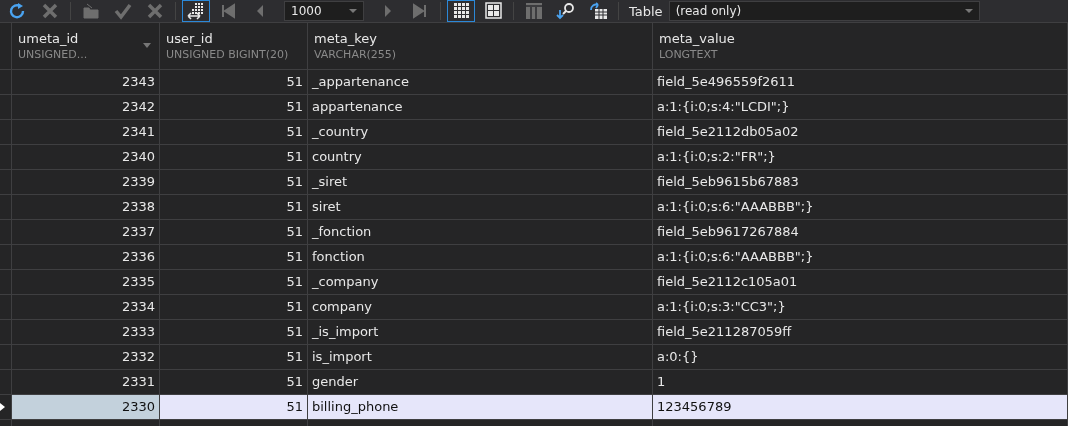 The width and height of the screenshot is (1068, 426). Describe the element at coordinates (480, 107) in the screenshot. I see `table-cell: appartenance` at that location.